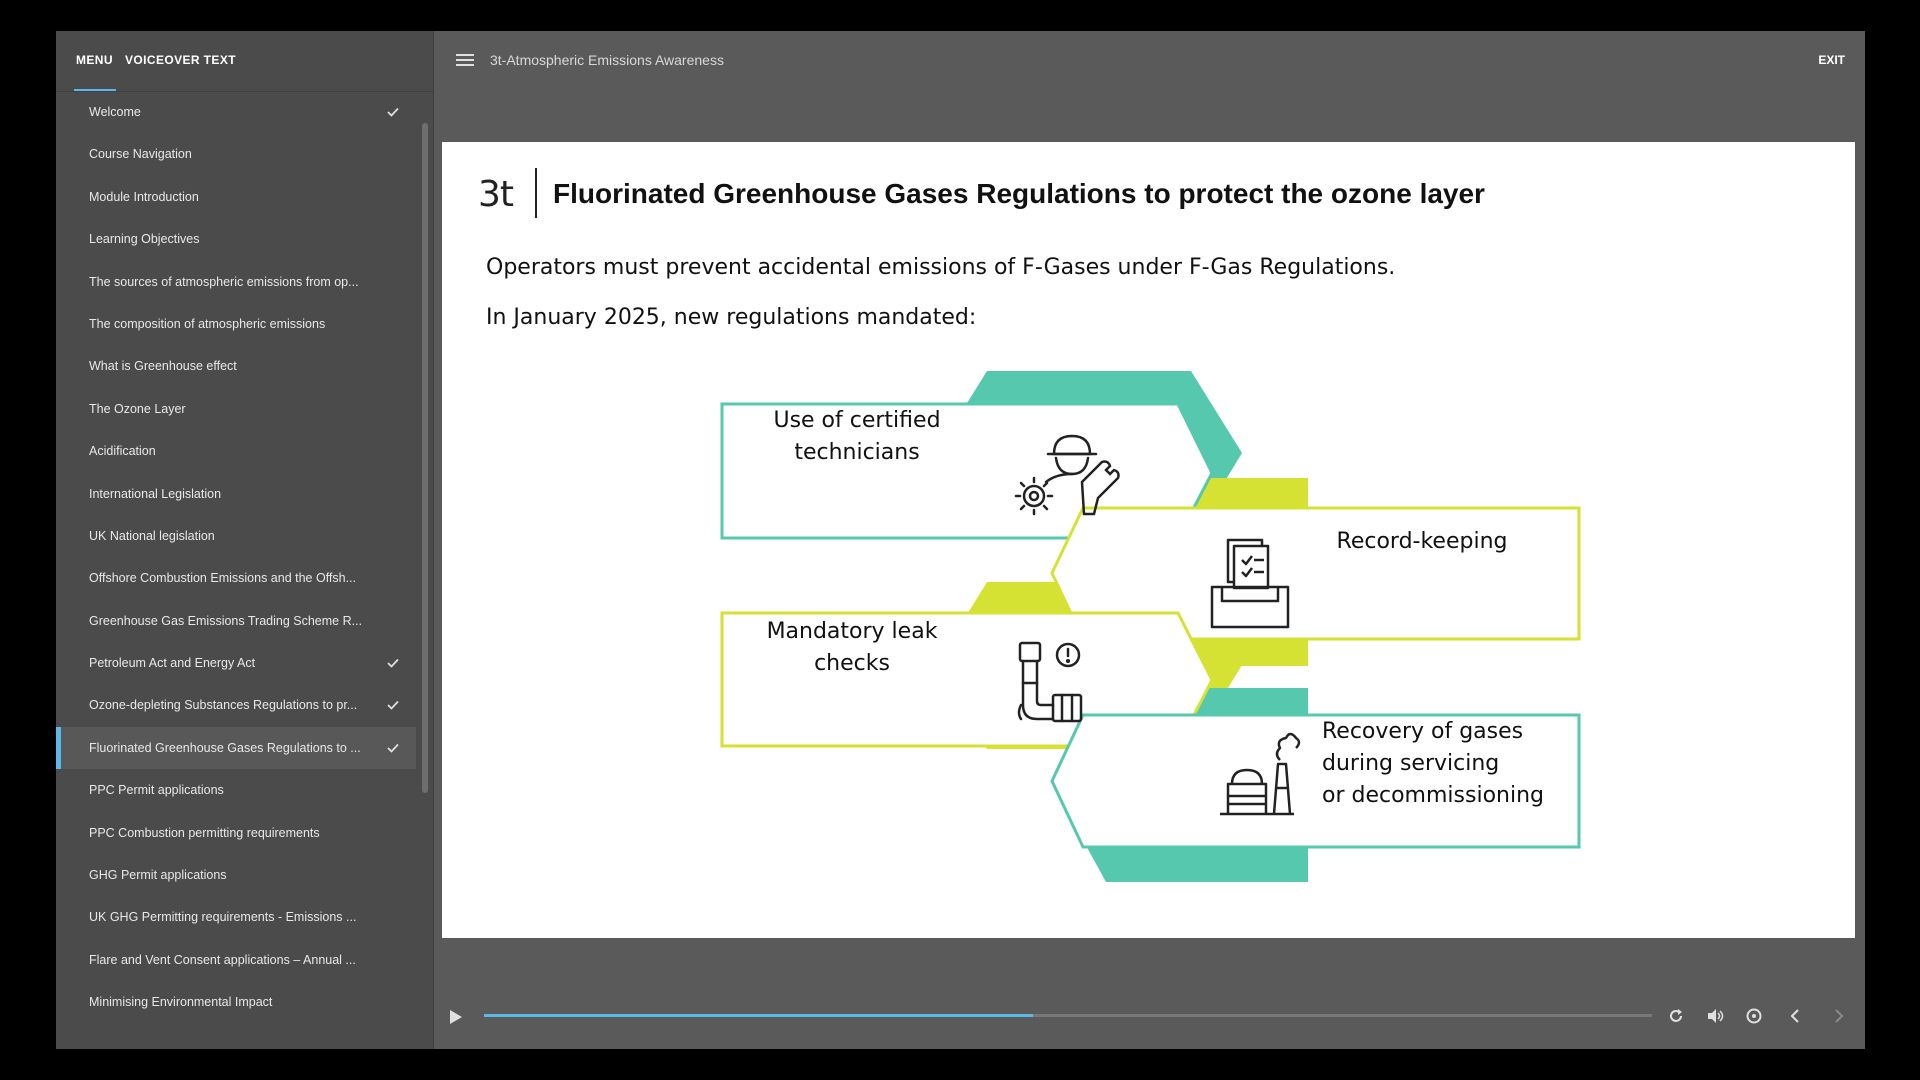 This screenshot has height=1080, width=1920. What do you see at coordinates (122, 451) in the screenshot?
I see `sidebar-item-label: Acidification` at bounding box center [122, 451].